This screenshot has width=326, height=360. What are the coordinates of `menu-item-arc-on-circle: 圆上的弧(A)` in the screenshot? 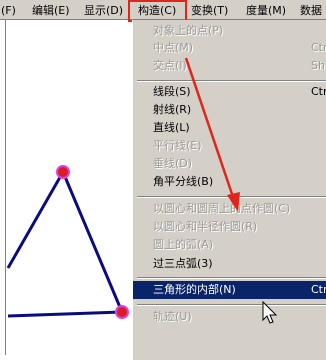 It's located at (183, 244).